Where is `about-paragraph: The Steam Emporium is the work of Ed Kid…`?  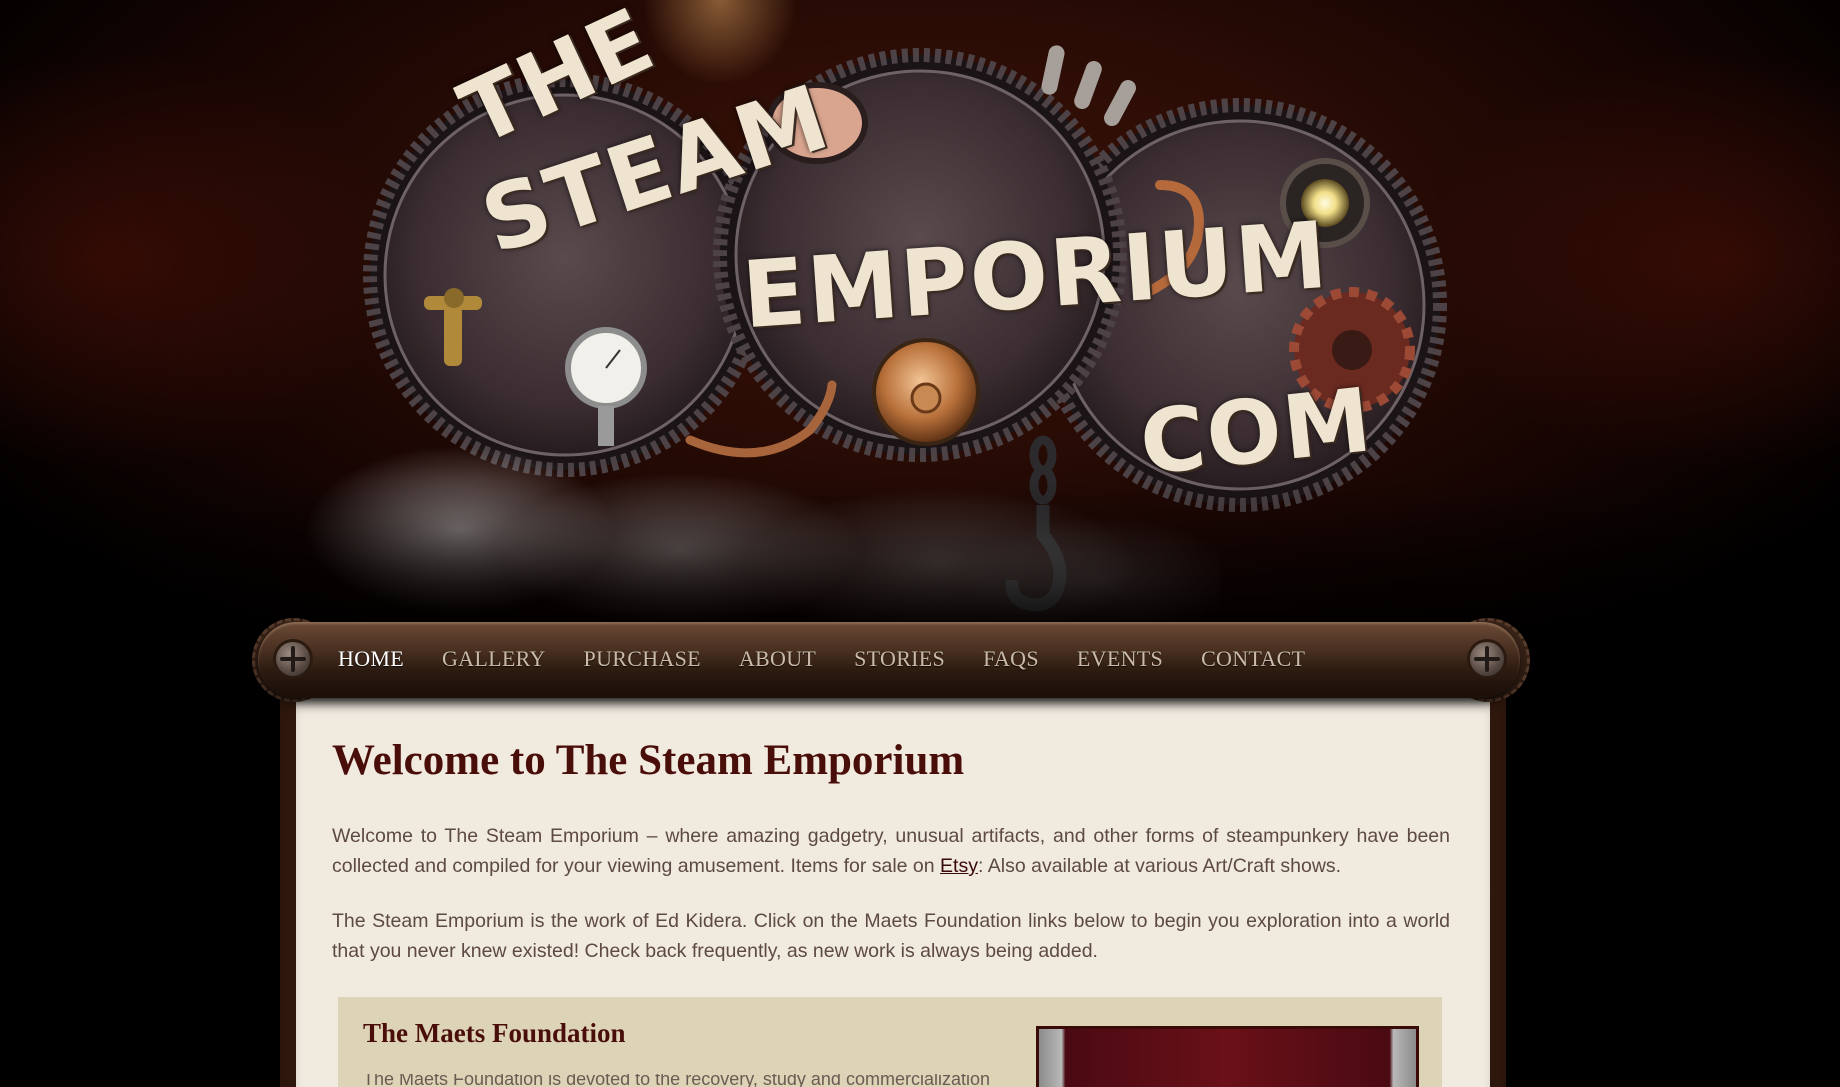
about-paragraph: The Steam Emporium is the work of Ed Kid… is located at coordinates (891, 936).